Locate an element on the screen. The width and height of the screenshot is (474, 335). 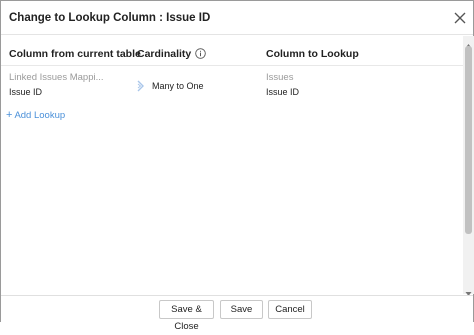
dialog-footer: Save & Close Save Cancel is located at coordinates (237, 313).